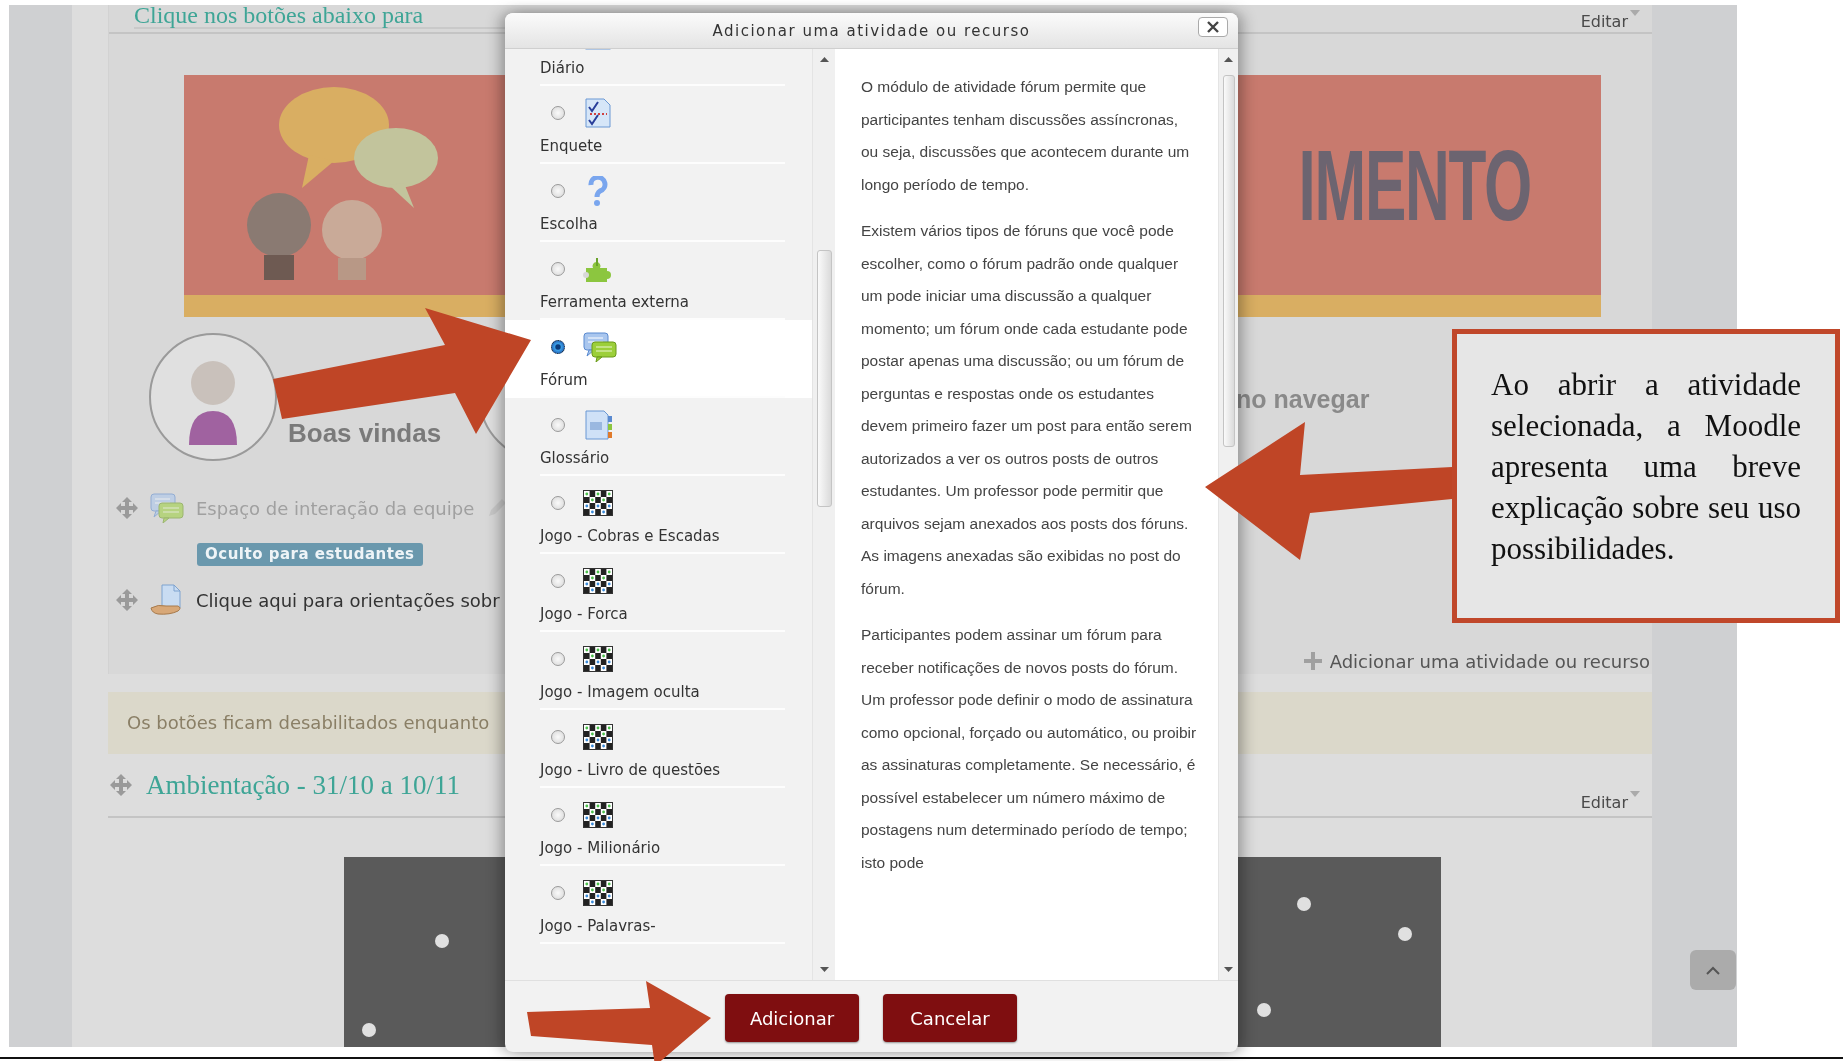 This screenshot has height=1061, width=1843. What do you see at coordinates (598, 926) in the screenshot?
I see `module-label: Jogo - Palavras-` at bounding box center [598, 926].